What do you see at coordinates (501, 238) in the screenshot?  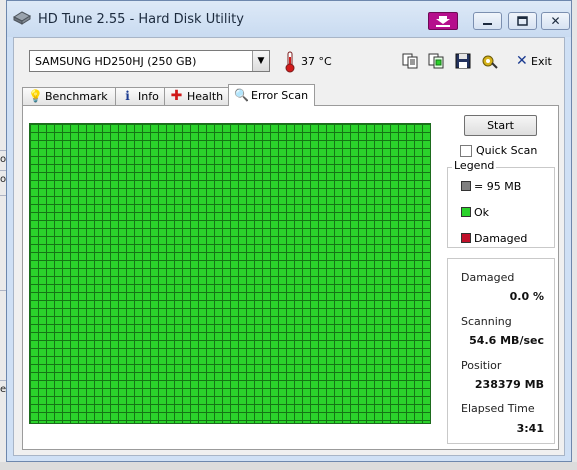 I see `legend-item-label: Damaged` at bounding box center [501, 238].